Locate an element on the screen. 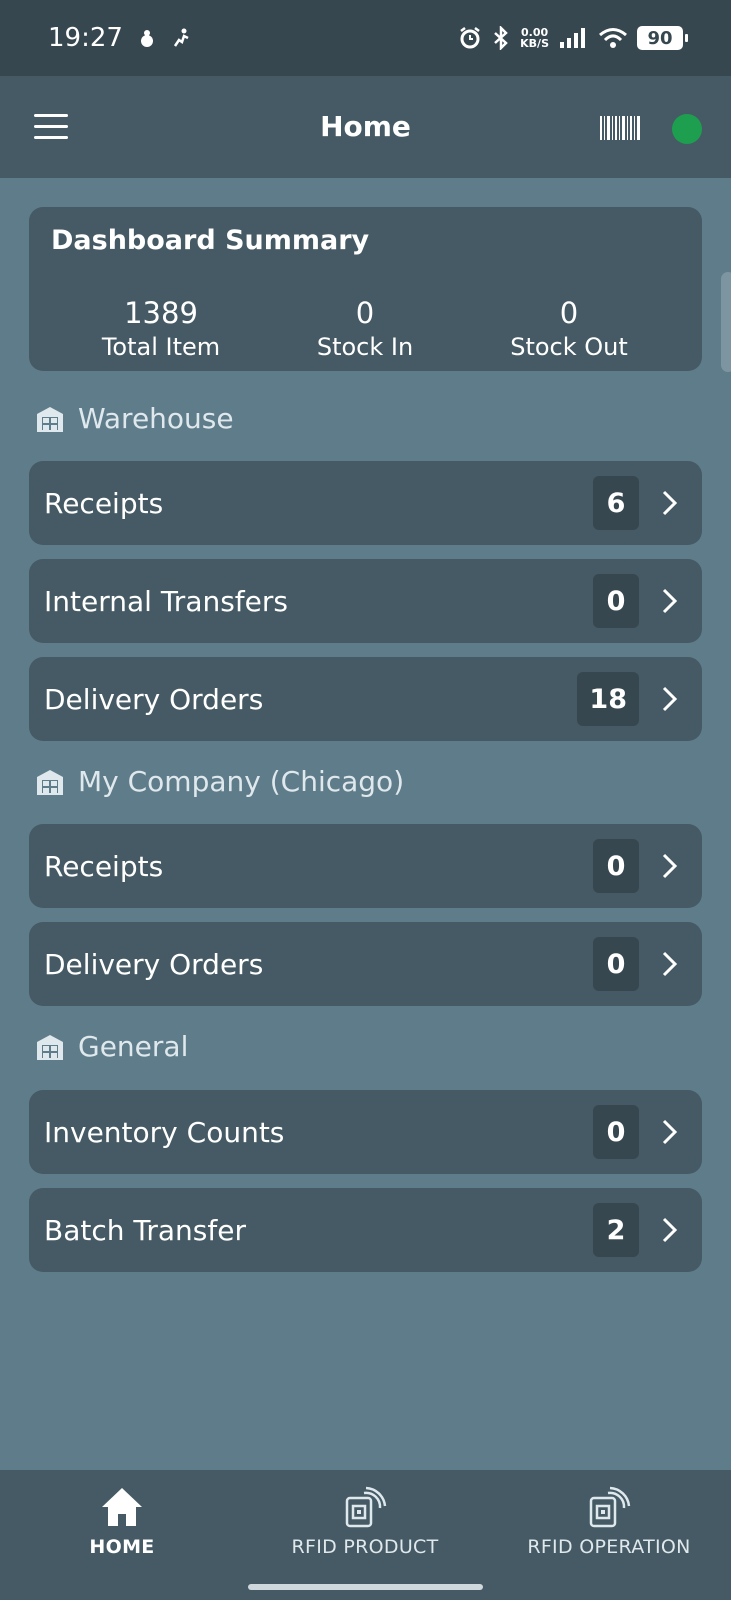 The image size is (731, 1600). connection-status-indicator is located at coordinates (687, 129).